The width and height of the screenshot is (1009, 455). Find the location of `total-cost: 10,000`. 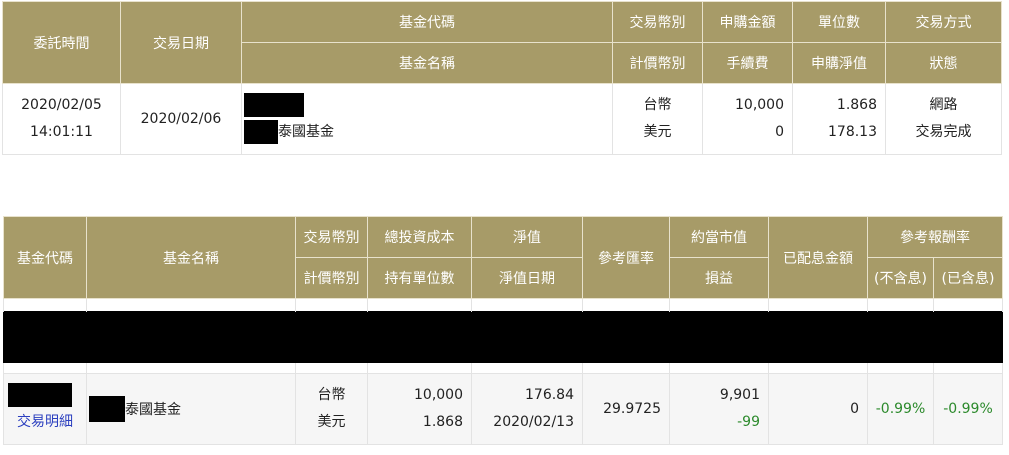

total-cost: 10,000 is located at coordinates (438, 395).